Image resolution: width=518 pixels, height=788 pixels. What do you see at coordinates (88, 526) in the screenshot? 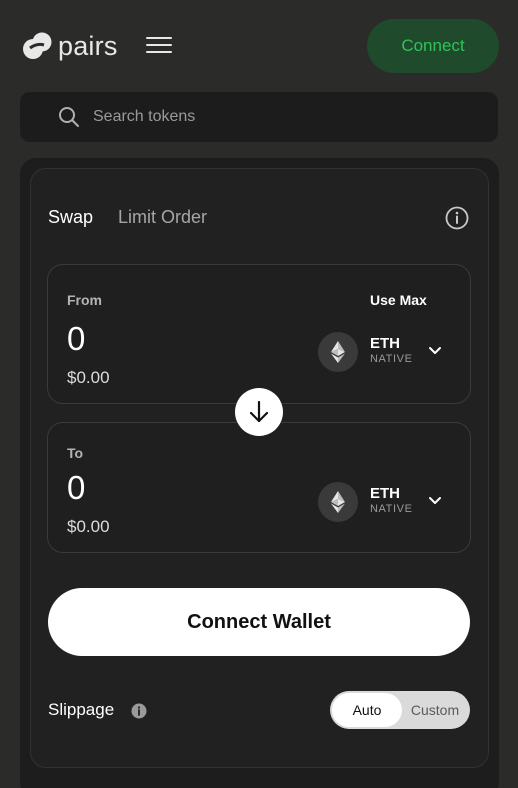
I see `to-usd-value: $0.00` at bounding box center [88, 526].